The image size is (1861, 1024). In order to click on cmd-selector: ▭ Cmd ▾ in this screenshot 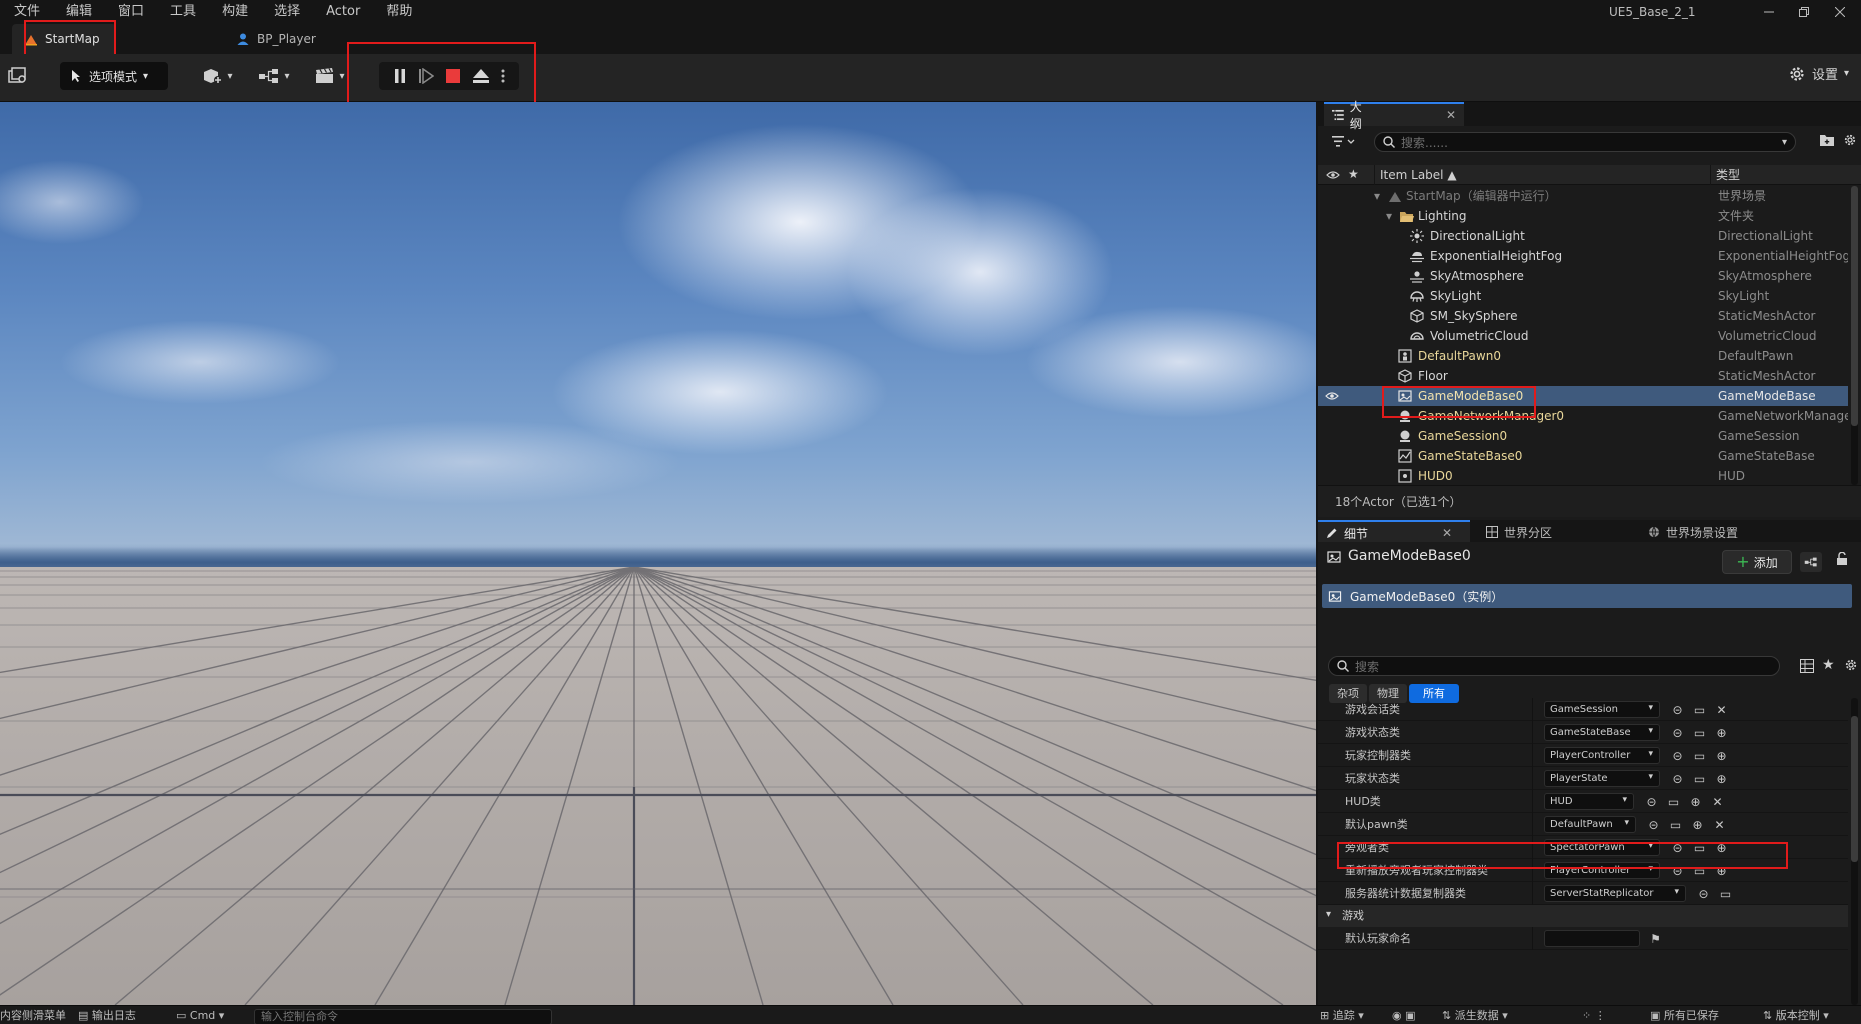, I will do `click(200, 1015)`.